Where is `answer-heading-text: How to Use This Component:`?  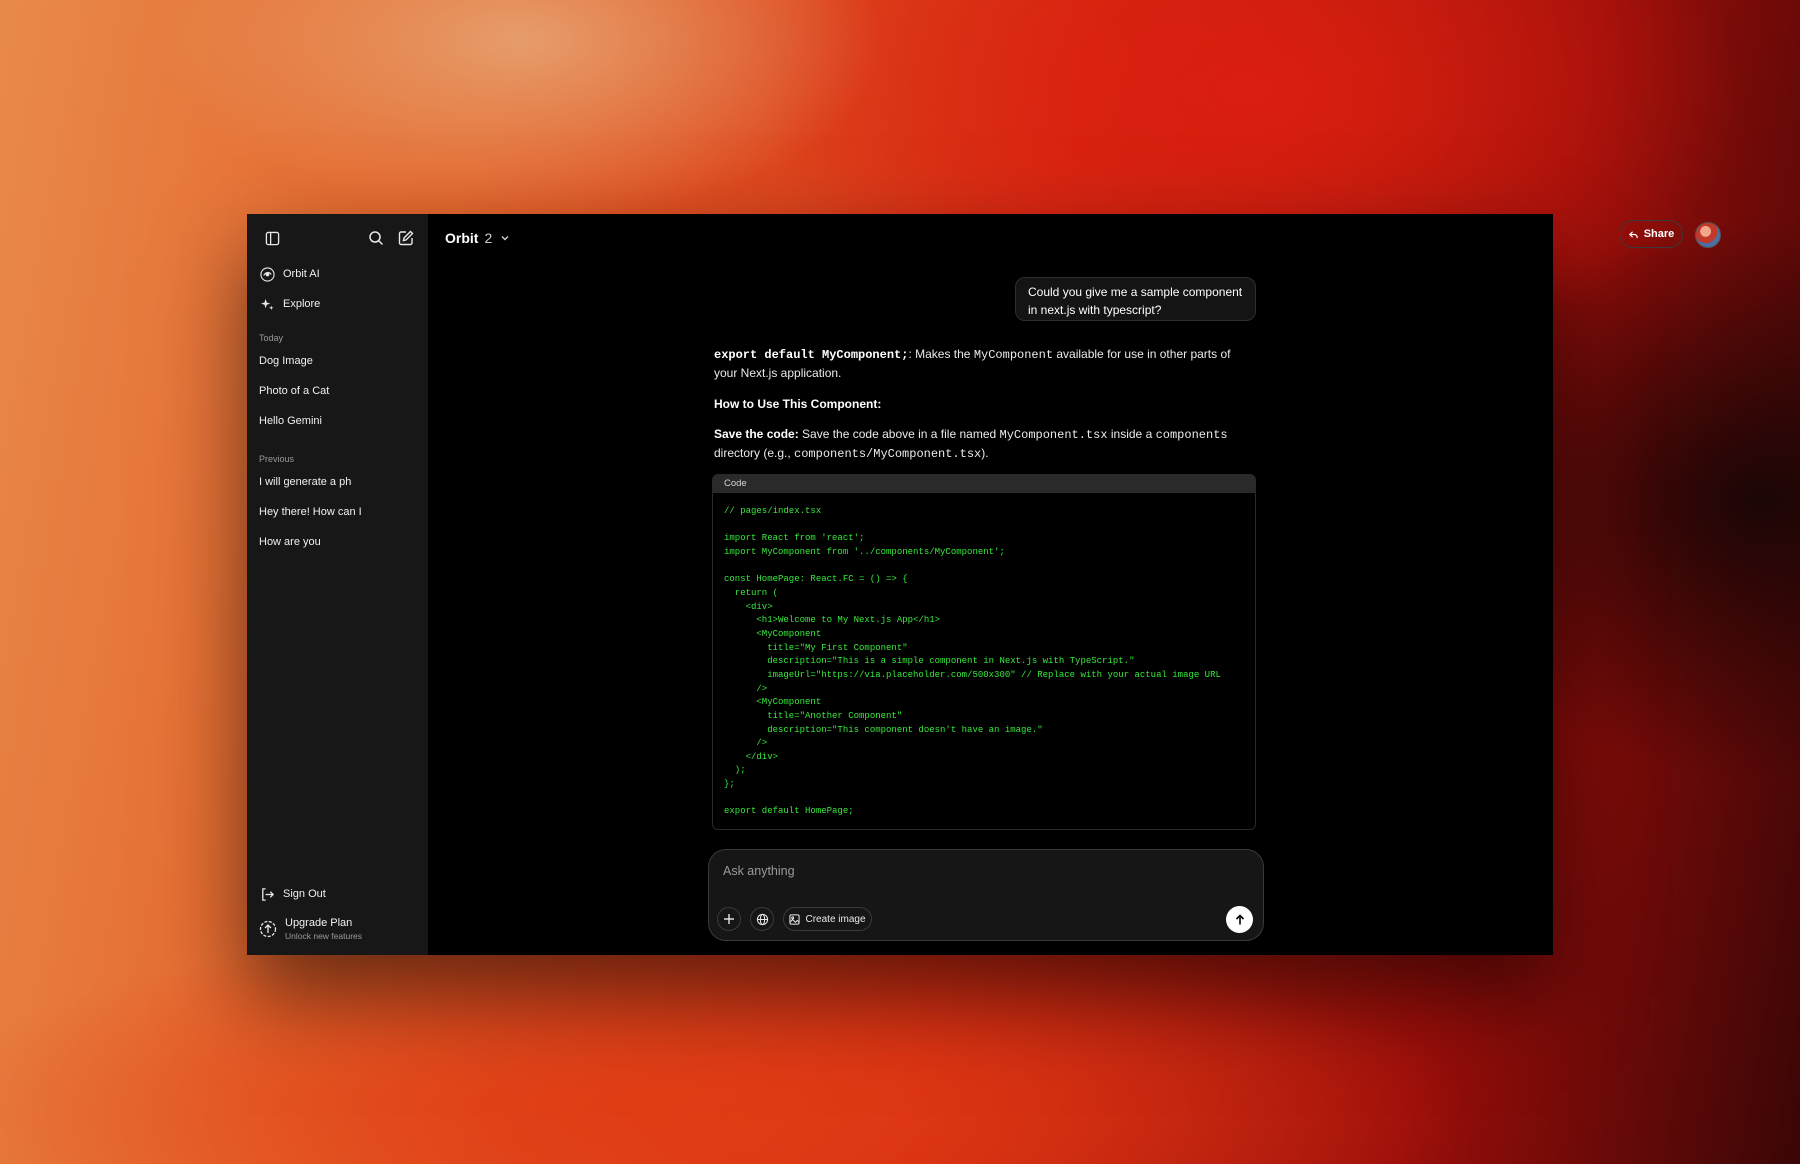 answer-heading-text: How to Use This Component: is located at coordinates (798, 404).